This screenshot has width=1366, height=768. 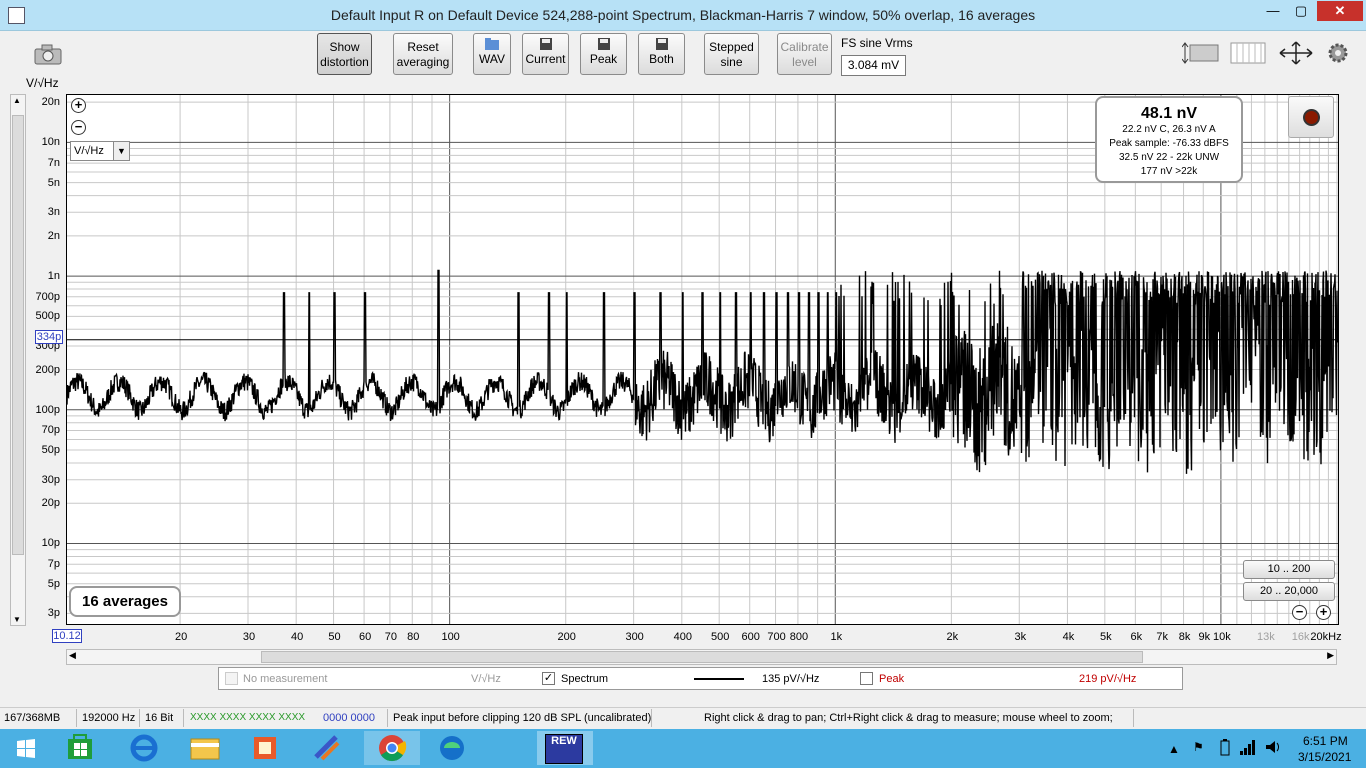 What do you see at coordinates (159, 718) in the screenshot?
I see `bit-depth: 16 Bit` at bounding box center [159, 718].